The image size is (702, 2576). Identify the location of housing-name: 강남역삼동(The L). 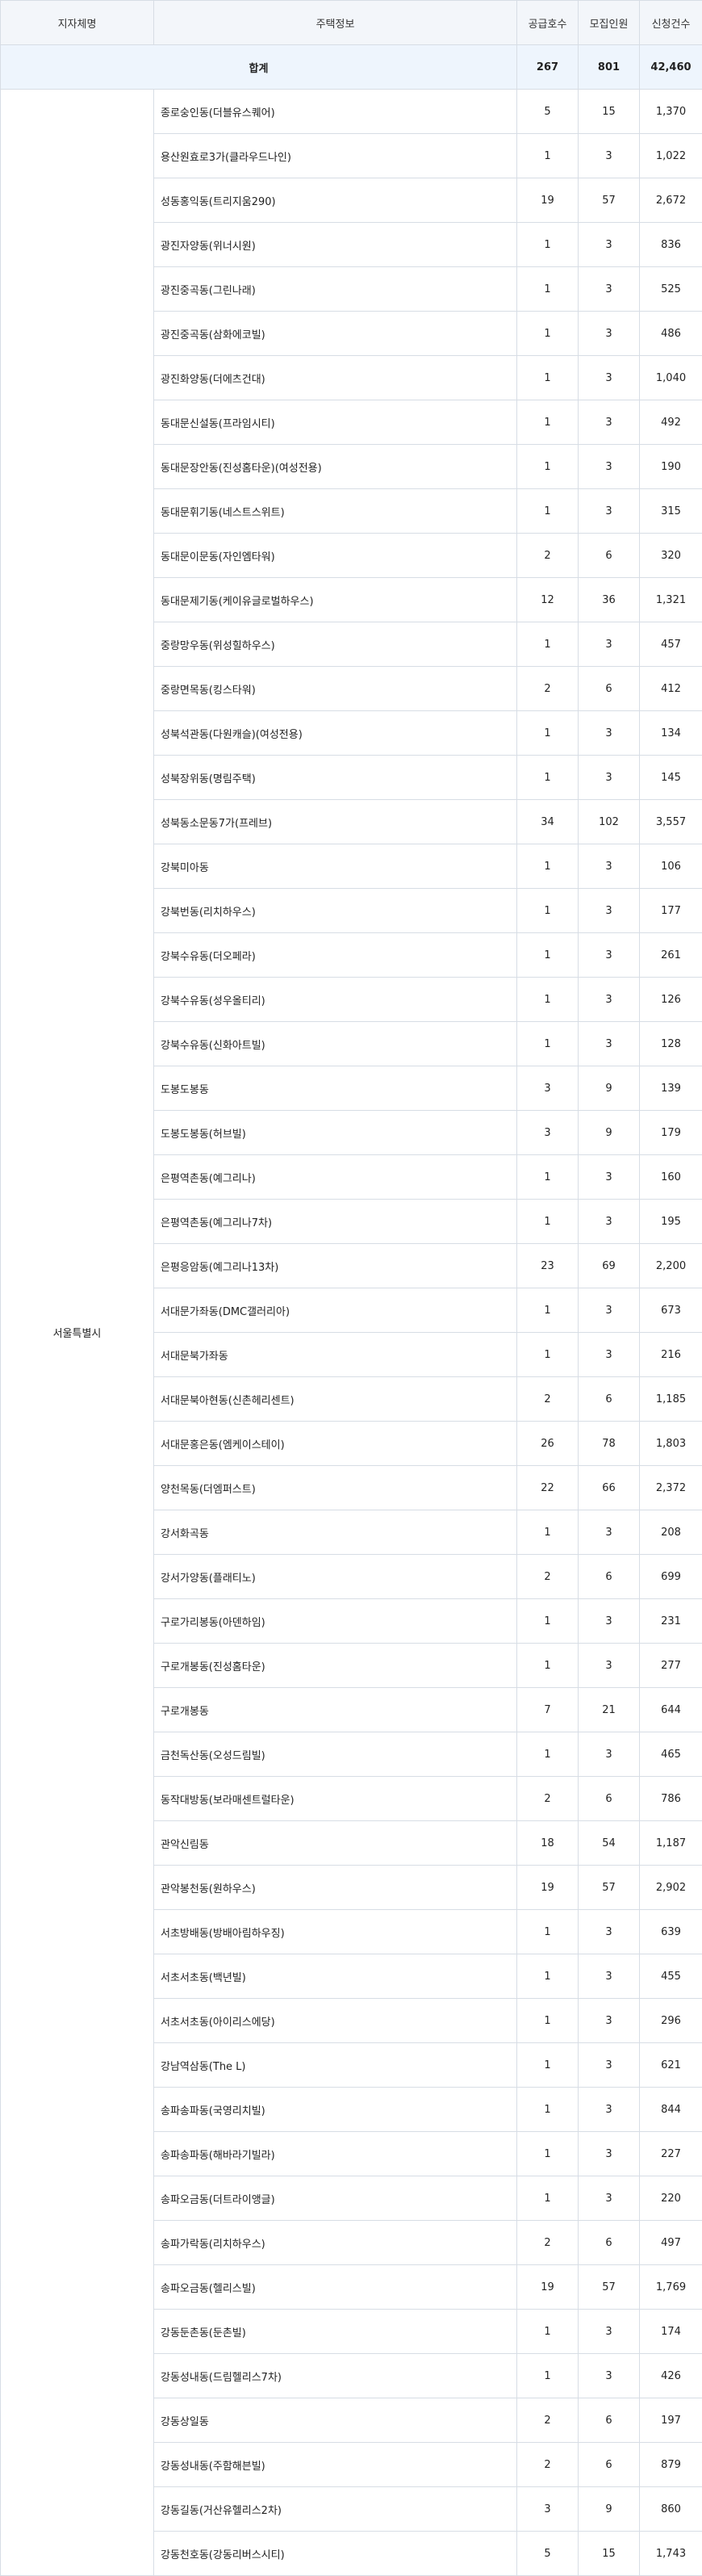
(335, 2065).